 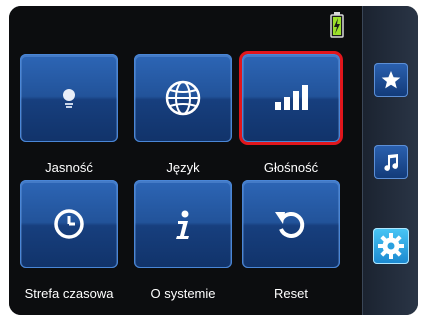 I want to click on tile-timezone, so click(x=69, y=224).